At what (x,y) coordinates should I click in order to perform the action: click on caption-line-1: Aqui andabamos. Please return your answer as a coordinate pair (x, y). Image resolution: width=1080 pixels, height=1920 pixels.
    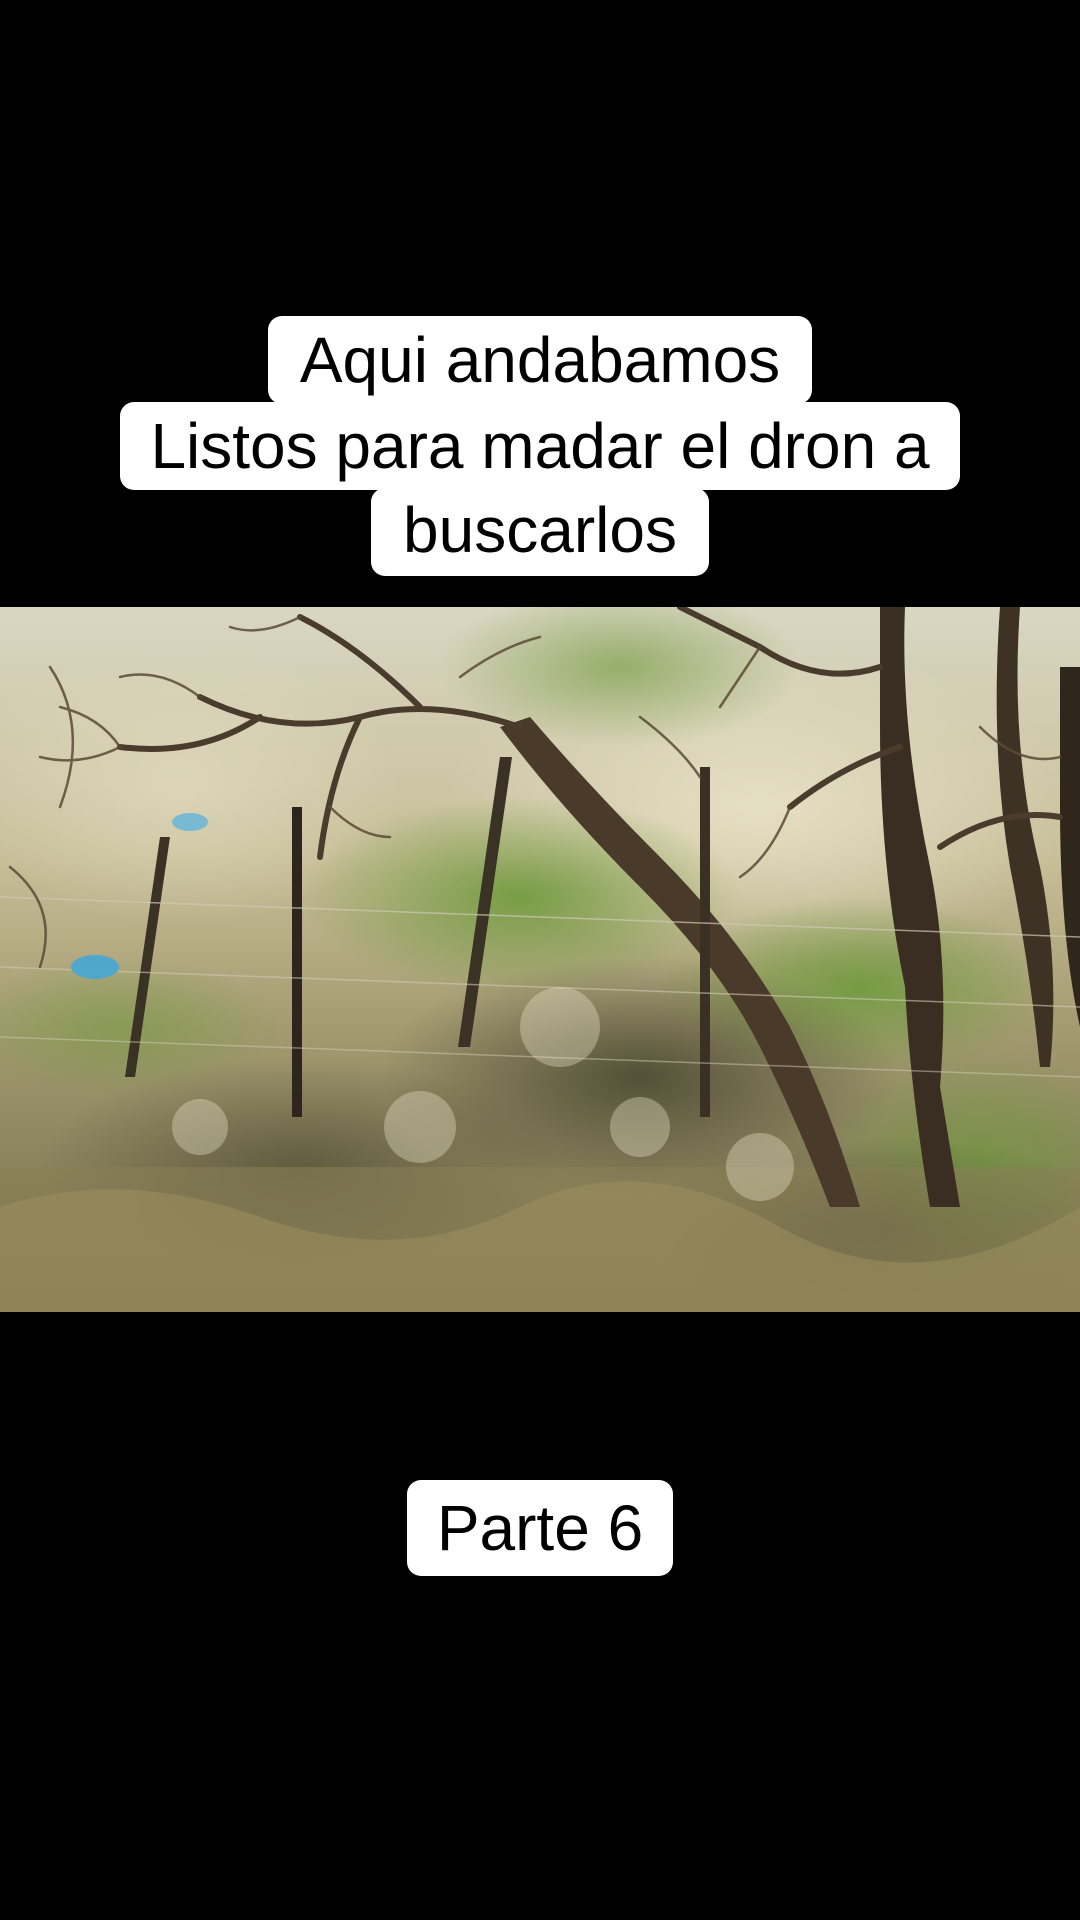
    Looking at the image, I should click on (540, 360).